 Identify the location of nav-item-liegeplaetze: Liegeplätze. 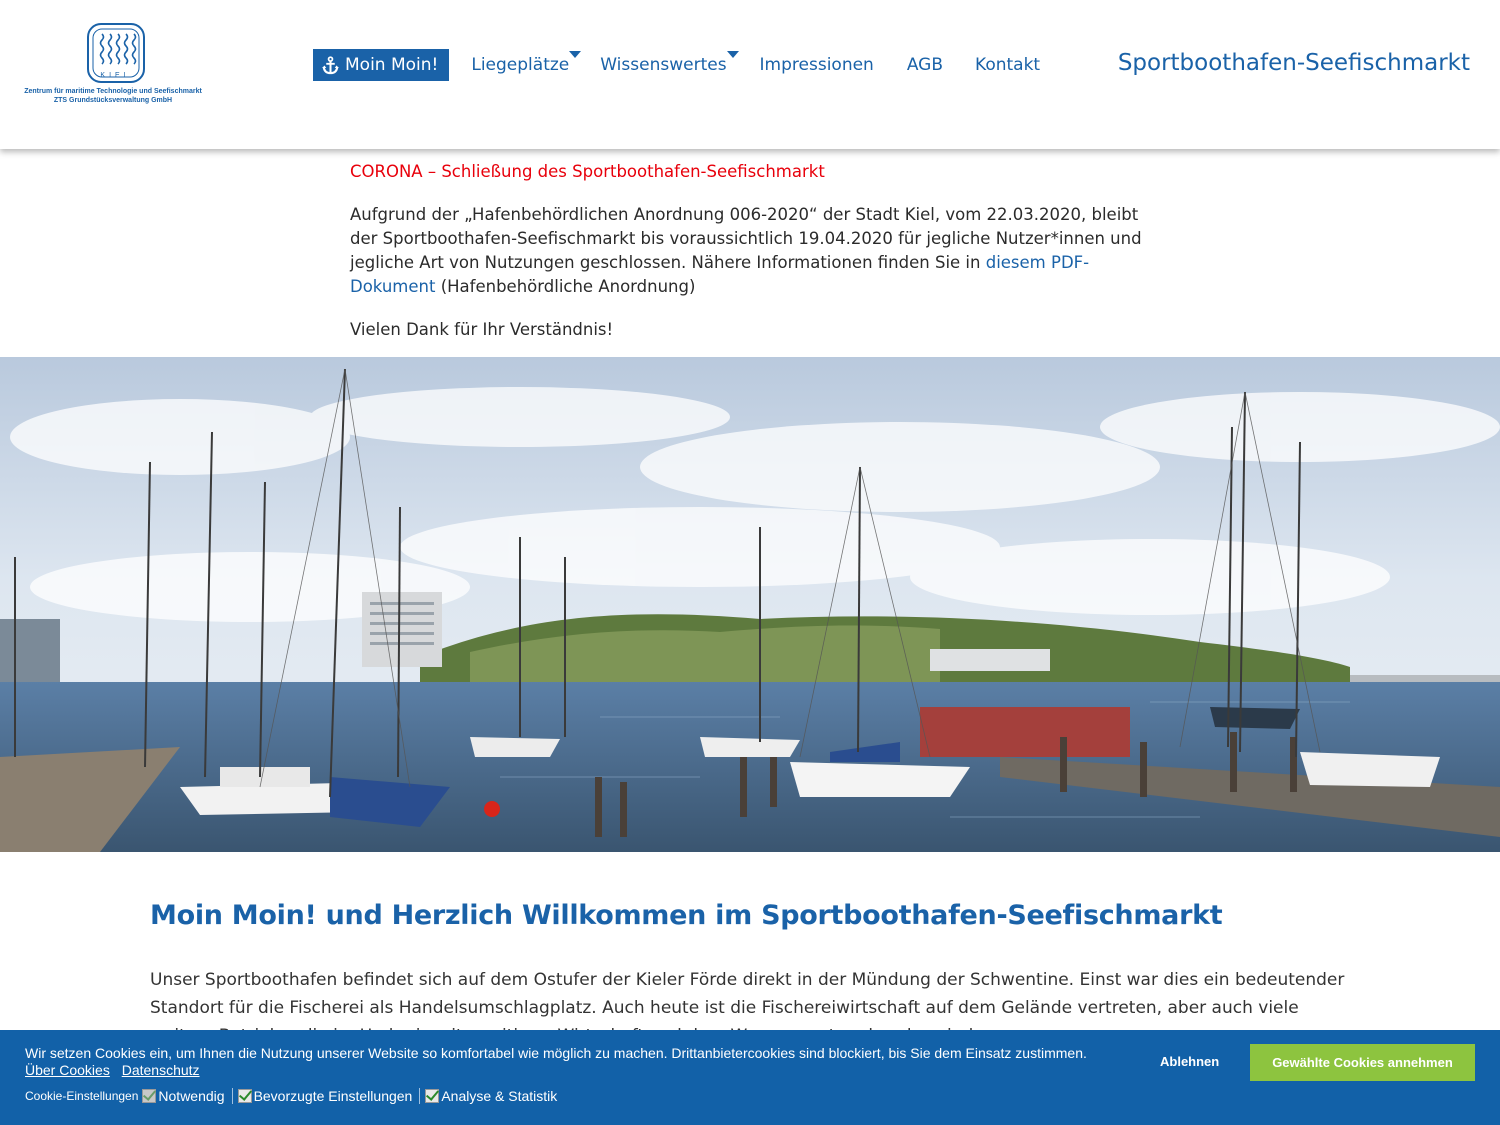
(526, 63).